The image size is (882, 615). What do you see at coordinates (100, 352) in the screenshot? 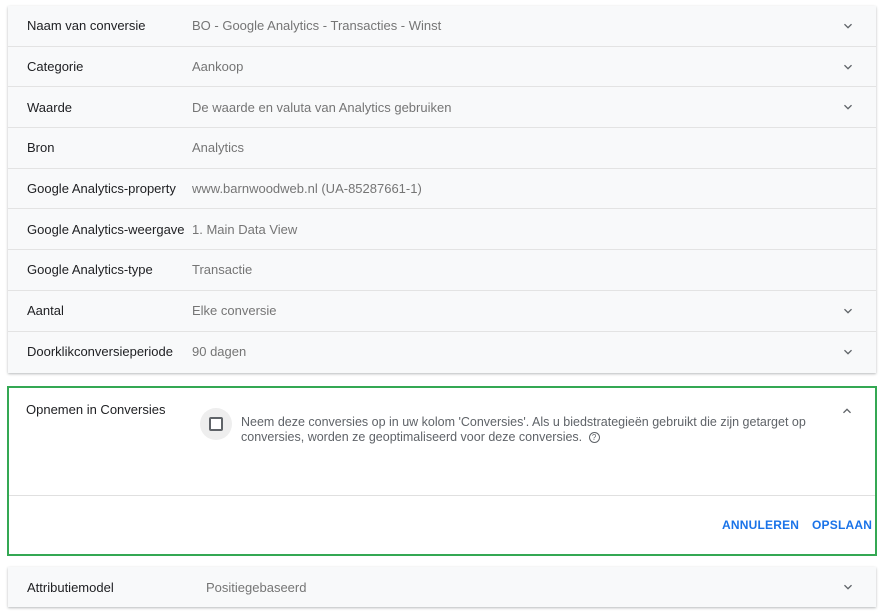
I see `row-label: Doorklikconversieperiode` at bounding box center [100, 352].